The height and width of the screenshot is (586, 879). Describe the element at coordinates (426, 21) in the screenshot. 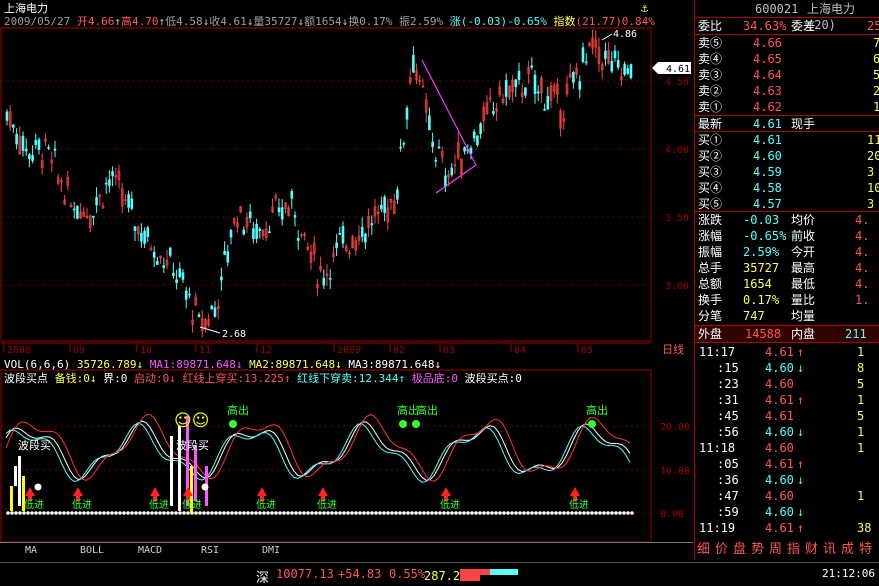

I see `amp-value: 2.59%` at that location.